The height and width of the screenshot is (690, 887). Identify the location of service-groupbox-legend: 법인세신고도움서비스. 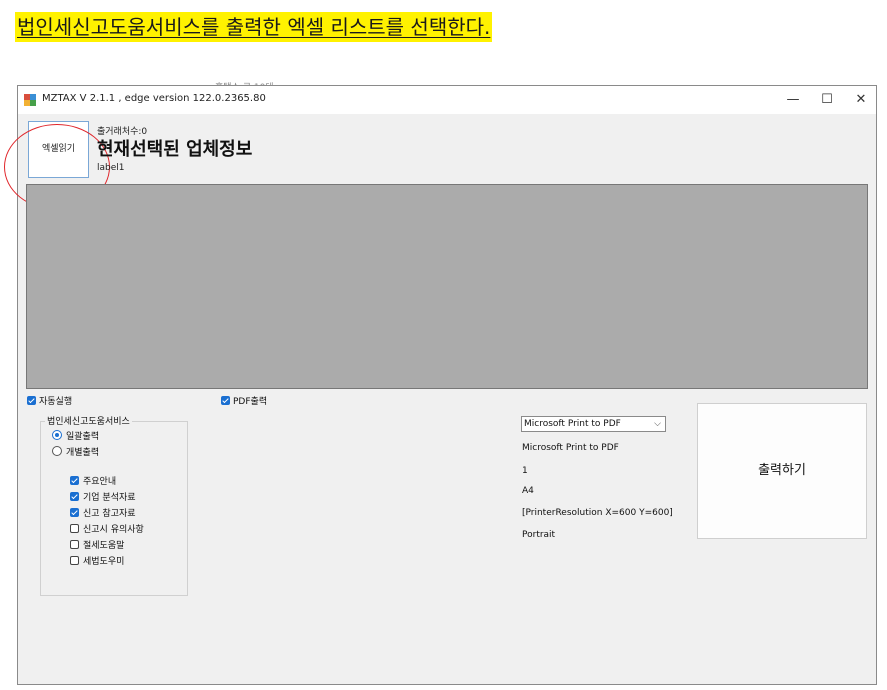
(88, 420).